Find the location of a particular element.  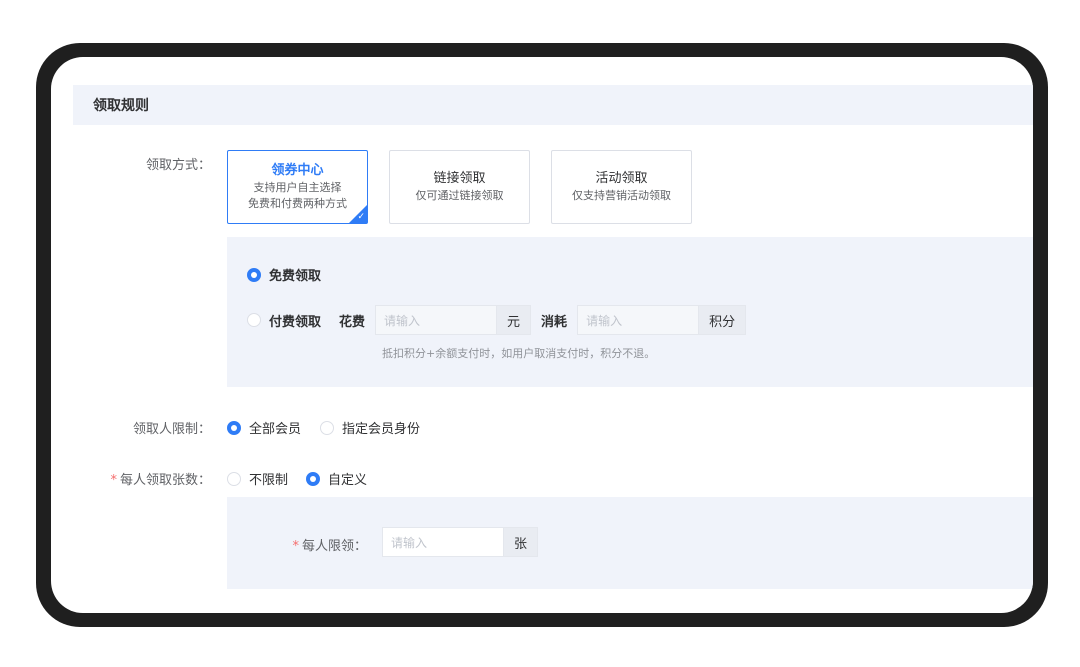

radio-label: 免费领取 is located at coordinates (295, 276).